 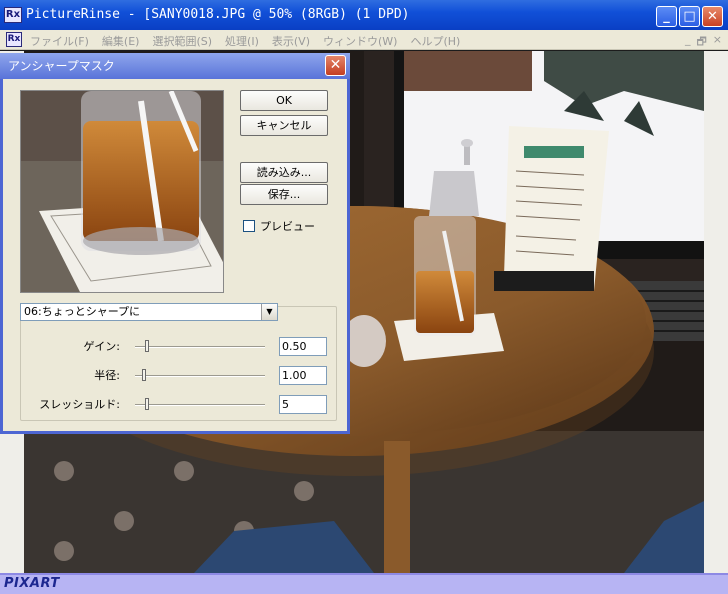 What do you see at coordinates (102, 346) in the screenshot?
I see `gain-label: ゲイン:` at bounding box center [102, 346].